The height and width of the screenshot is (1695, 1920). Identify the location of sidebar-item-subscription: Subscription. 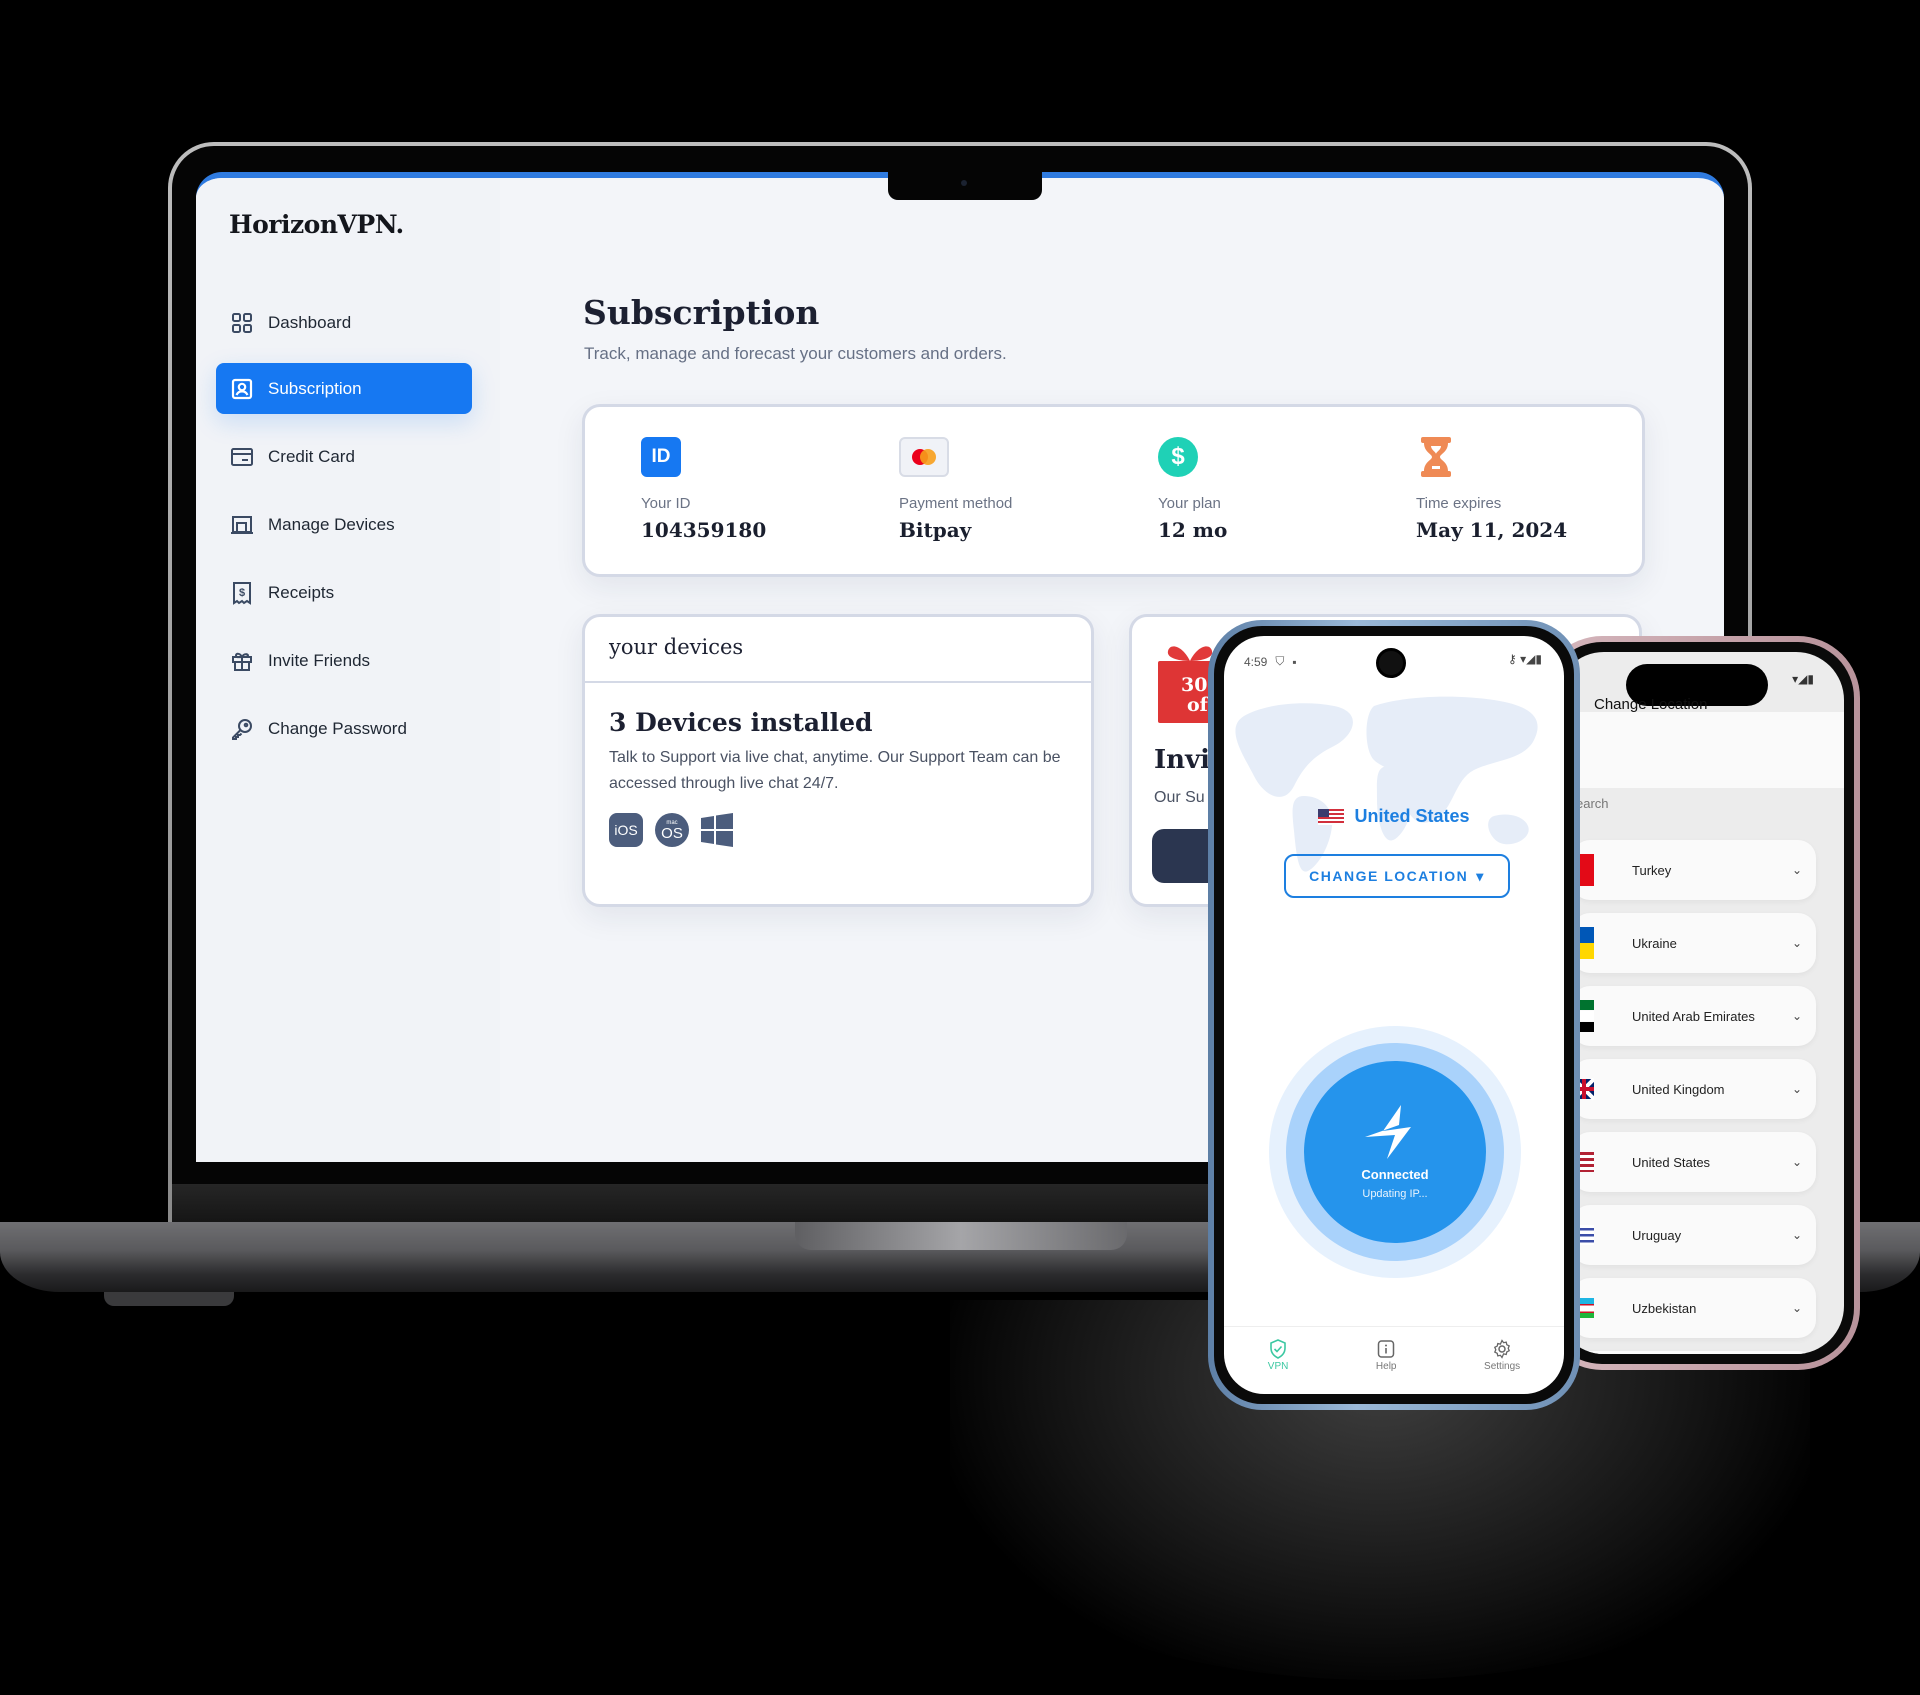
(344, 388).